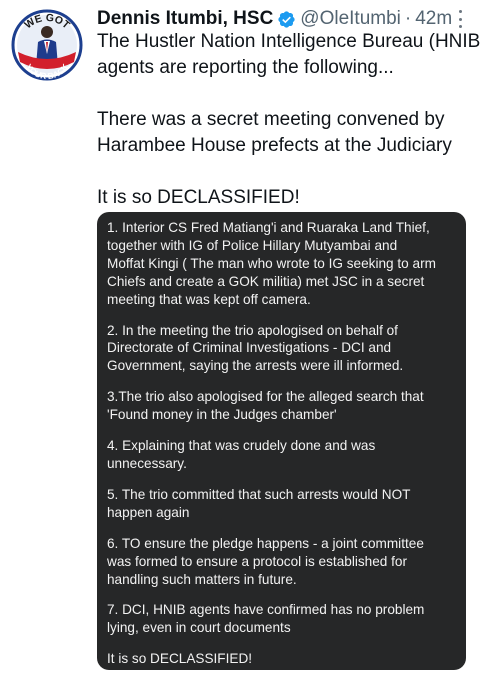 This screenshot has width=480, height=681. I want to click on tweet-text-line: It is so DECLASSIFIED!, so click(198, 197).